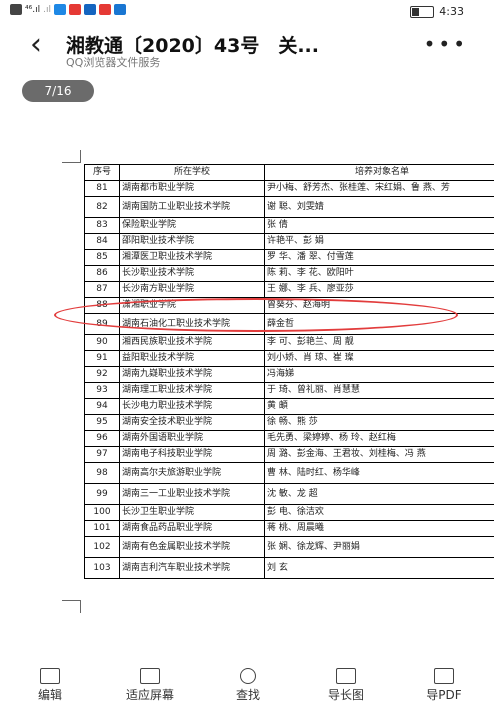 This screenshot has height=715, width=494. What do you see at coordinates (289, 390) in the screenshot?
I see `table-row: 93 湖南理工职业技术学院于 琦、曾礼丽、肖慧慧` at bounding box center [289, 390].